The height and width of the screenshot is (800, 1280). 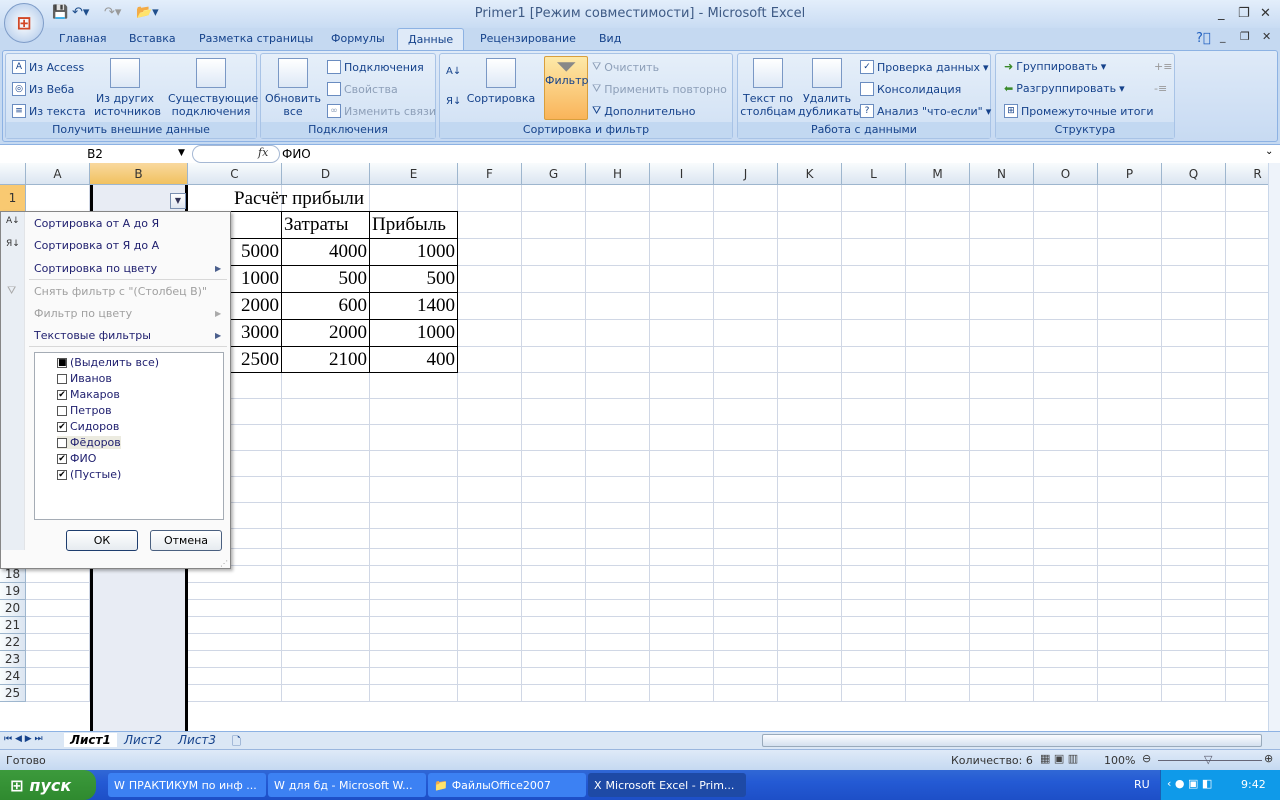 What do you see at coordinates (1189, 783) in the screenshot?
I see `tray-icons: ‹ ● ▣ ◧` at bounding box center [1189, 783].